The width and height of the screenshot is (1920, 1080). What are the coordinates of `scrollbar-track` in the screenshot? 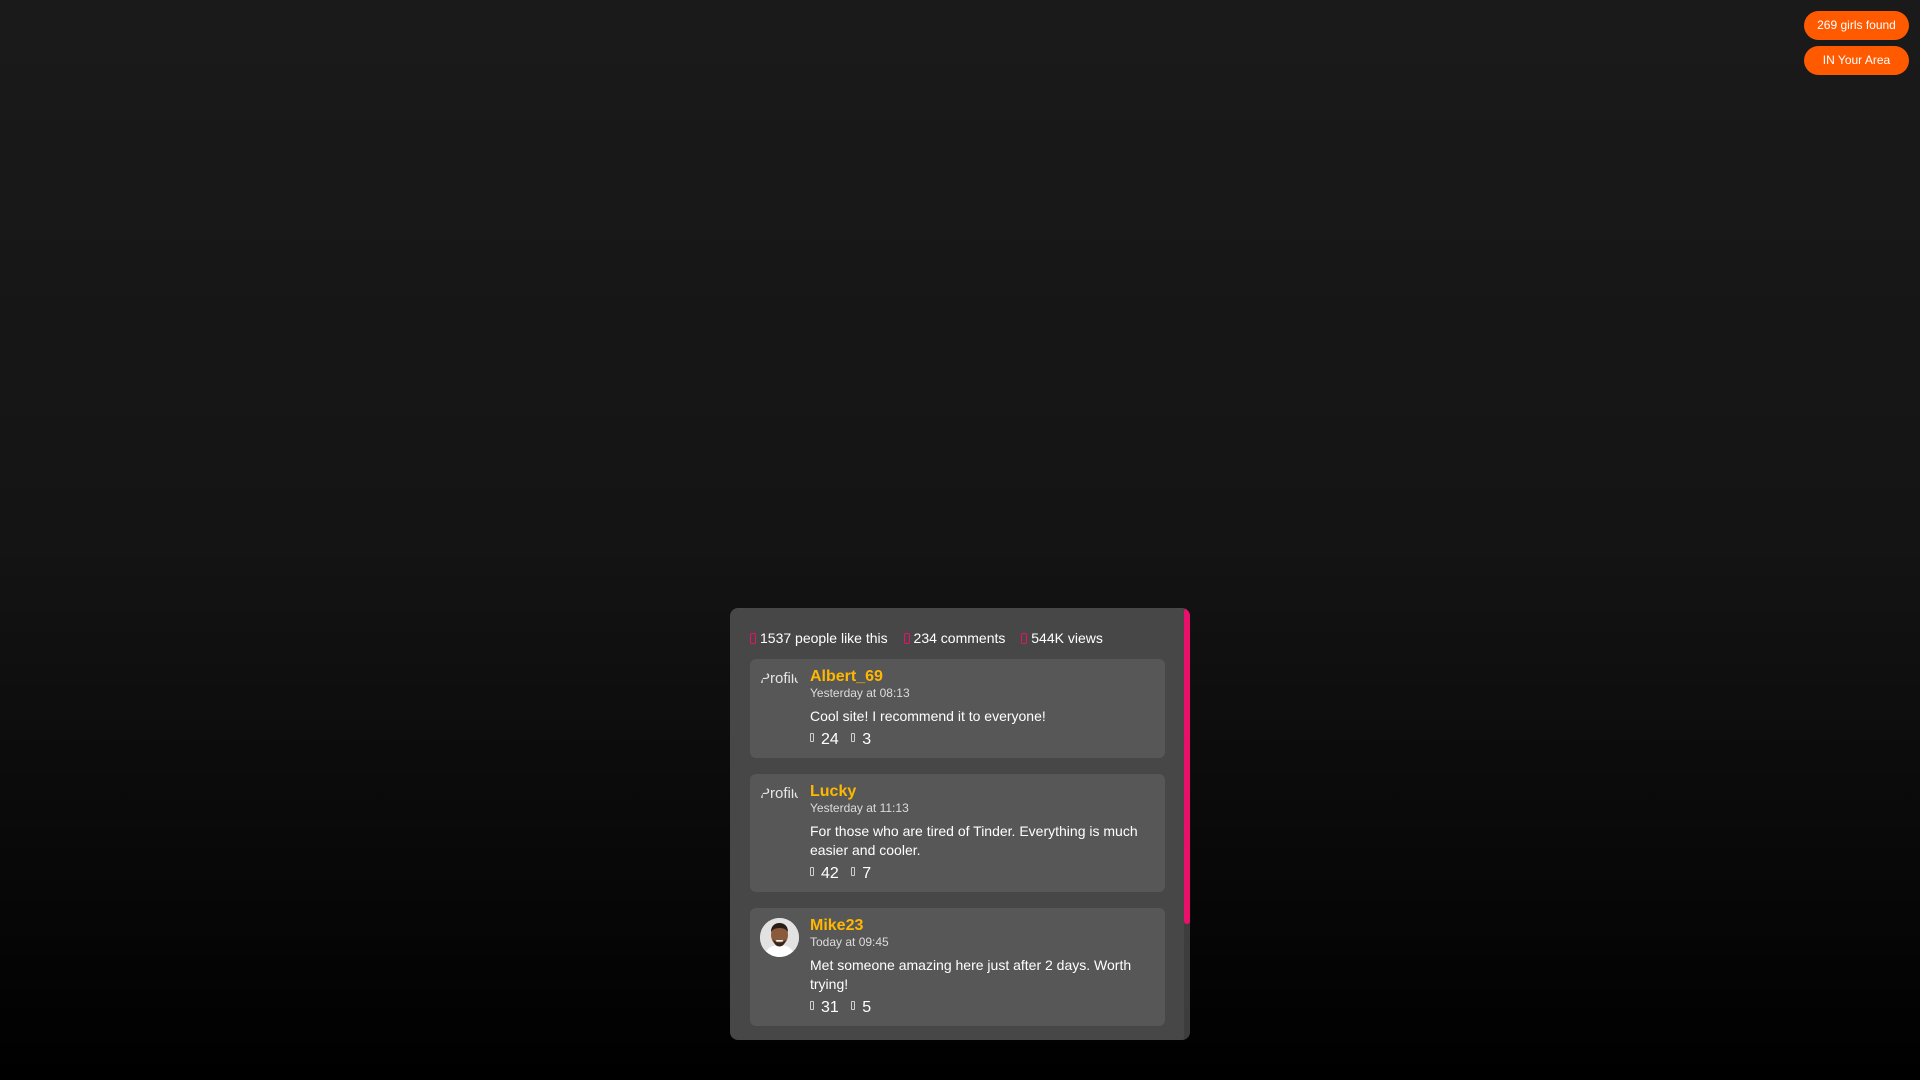 It's located at (1187, 824).